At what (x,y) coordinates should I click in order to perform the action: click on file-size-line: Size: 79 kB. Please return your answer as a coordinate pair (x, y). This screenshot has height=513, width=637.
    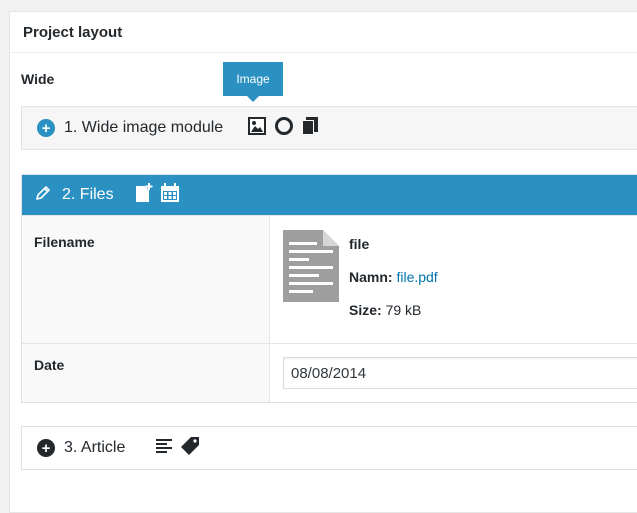
    Looking at the image, I should click on (385, 310).